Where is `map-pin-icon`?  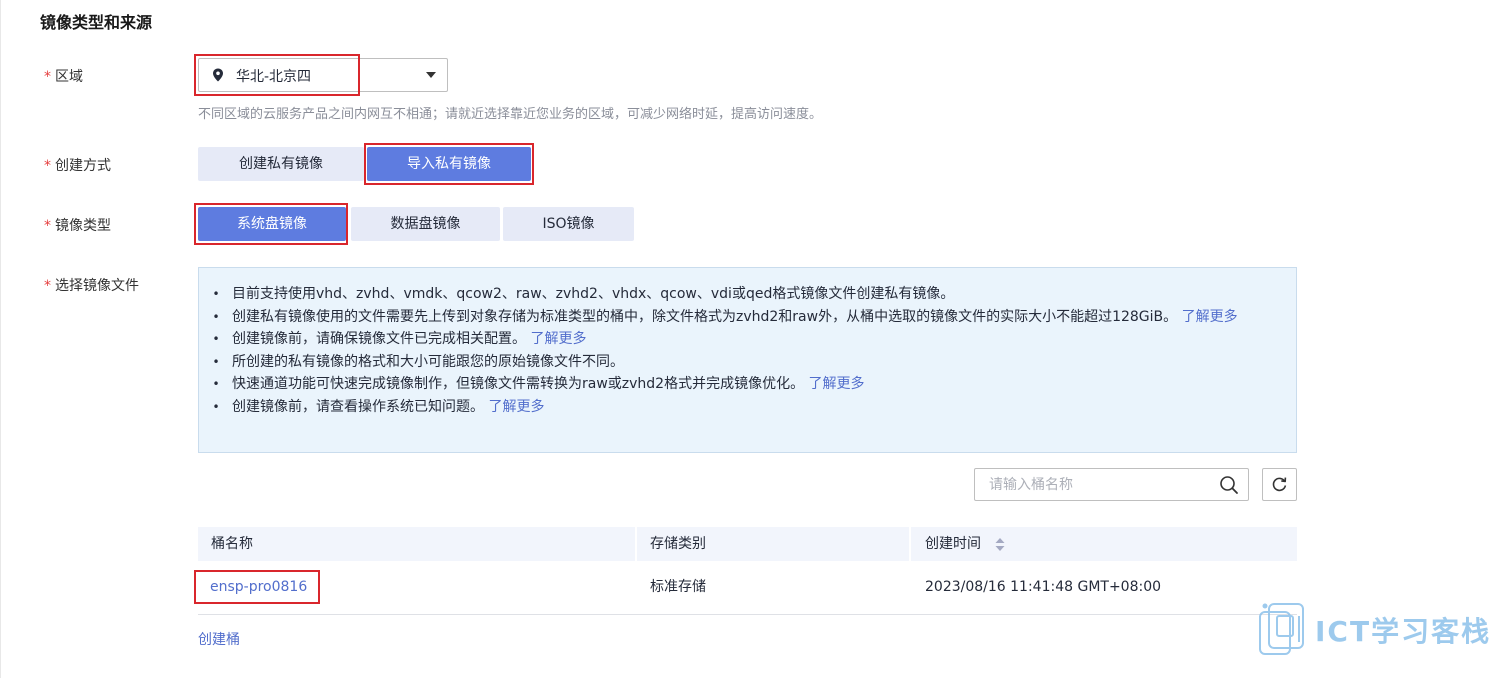
map-pin-icon is located at coordinates (218, 75).